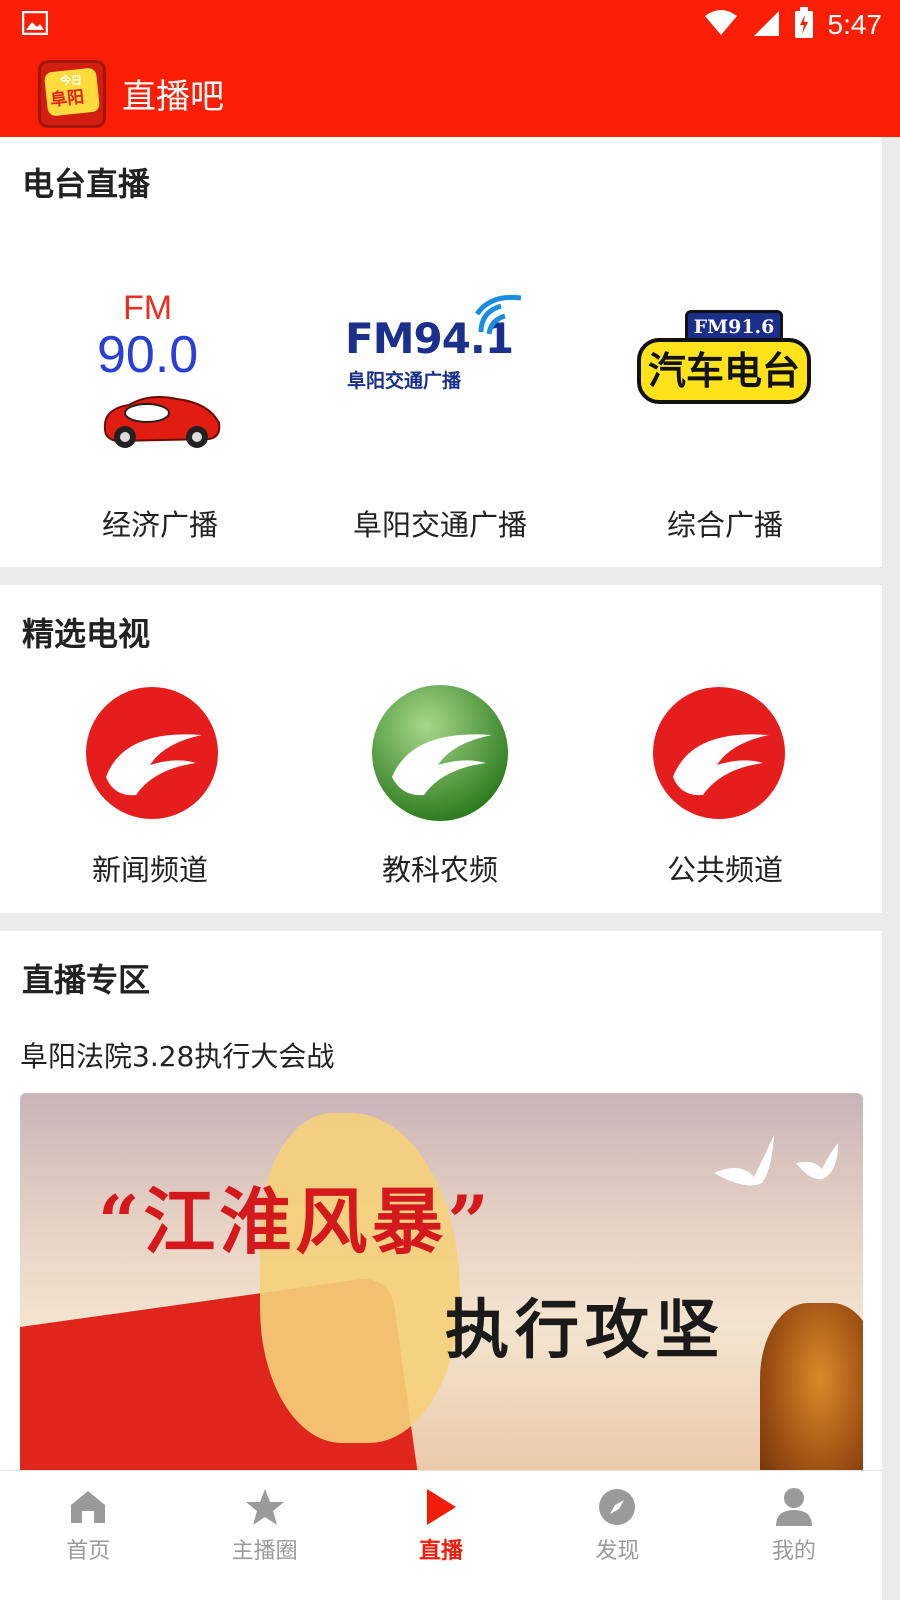 The width and height of the screenshot is (900, 1600). Describe the element at coordinates (855, 24) in the screenshot. I see `status-time: 5:47` at that location.